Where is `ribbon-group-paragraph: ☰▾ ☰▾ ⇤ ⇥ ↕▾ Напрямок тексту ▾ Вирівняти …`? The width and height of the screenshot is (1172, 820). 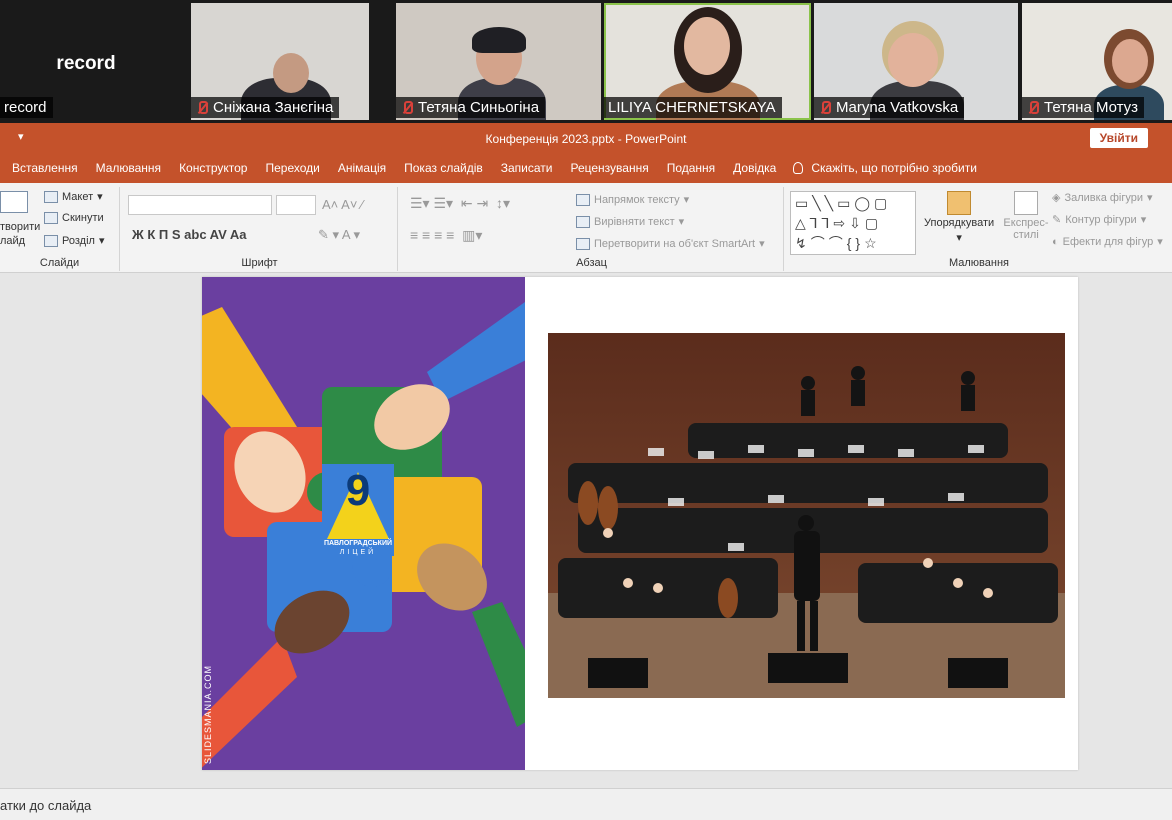 ribbon-group-paragraph: ☰▾ ☰▾ ⇤ ⇥ ↕▾ Напрямок тексту ▾ Вирівняти … is located at coordinates (592, 229).